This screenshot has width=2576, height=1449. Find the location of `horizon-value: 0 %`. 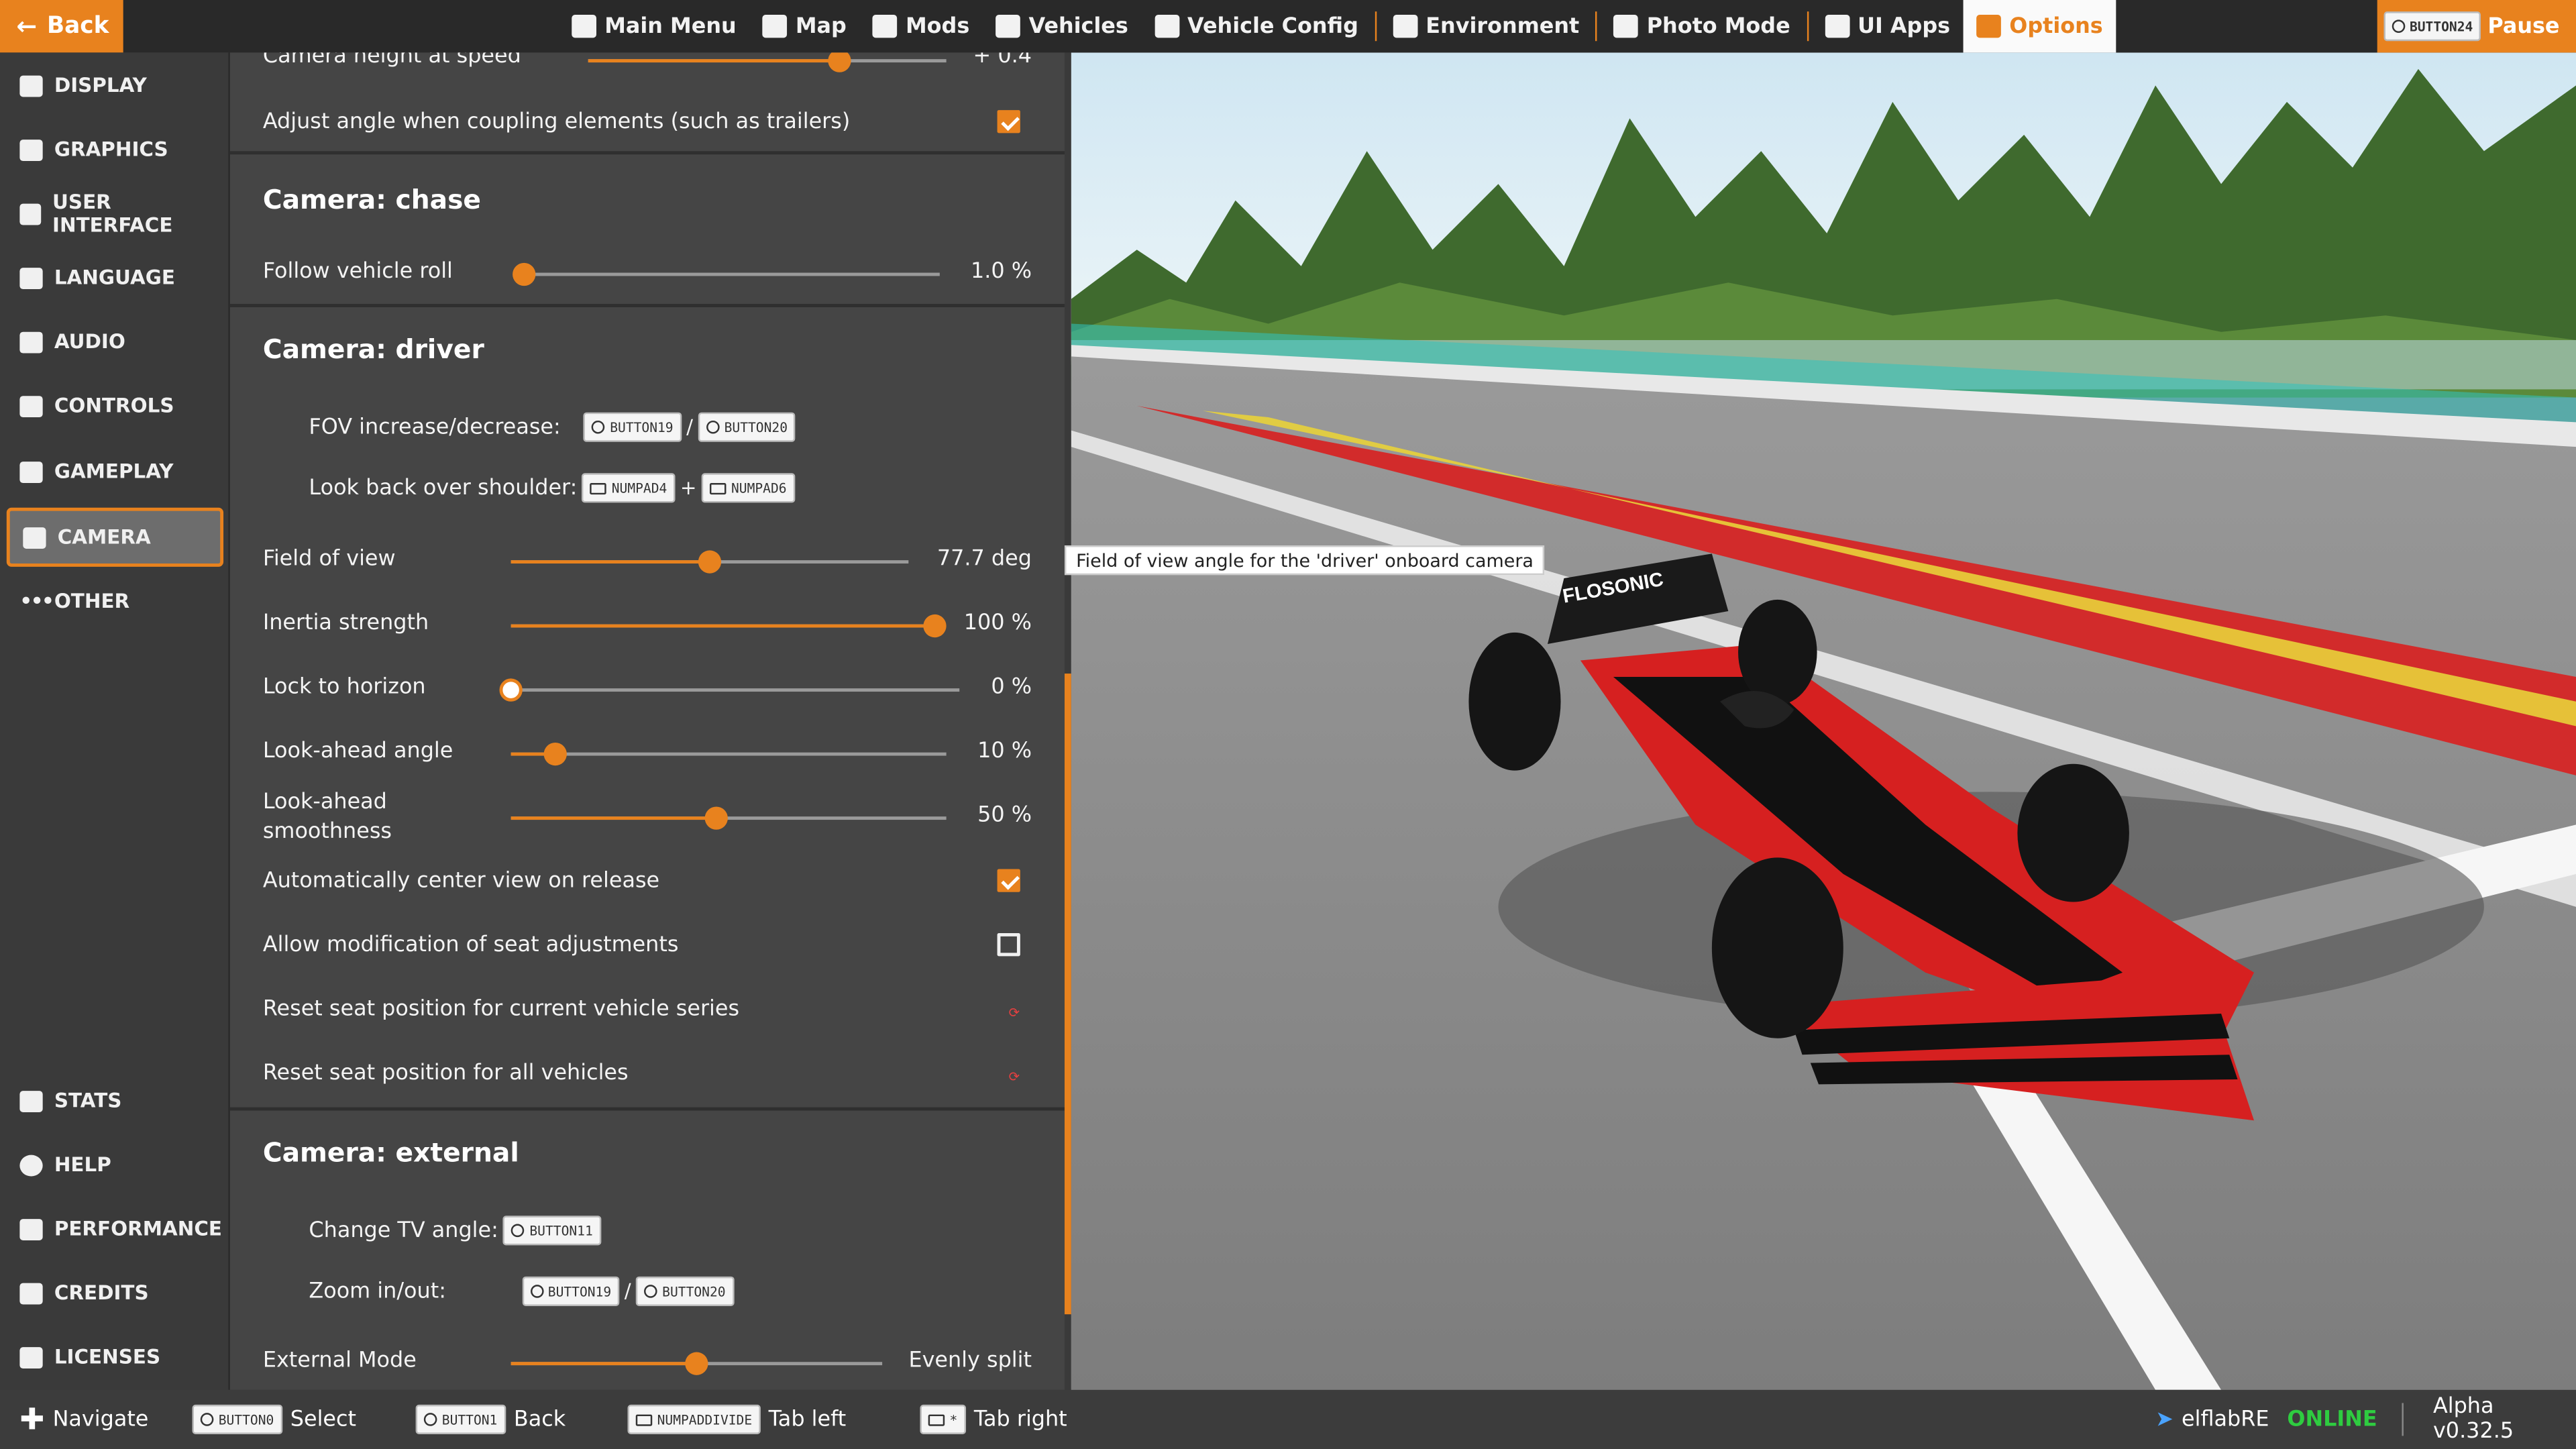

horizon-value: 0 % is located at coordinates (1011, 687).